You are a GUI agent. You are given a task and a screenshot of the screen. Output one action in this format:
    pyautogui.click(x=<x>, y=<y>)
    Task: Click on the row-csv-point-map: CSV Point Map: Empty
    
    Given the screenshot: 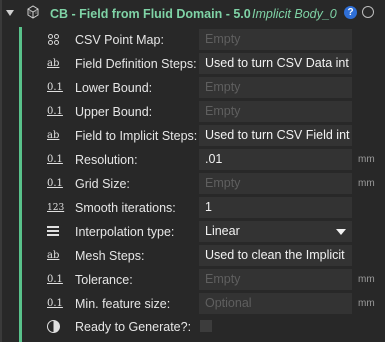 What is the action you would take?
    pyautogui.click(x=192, y=40)
    